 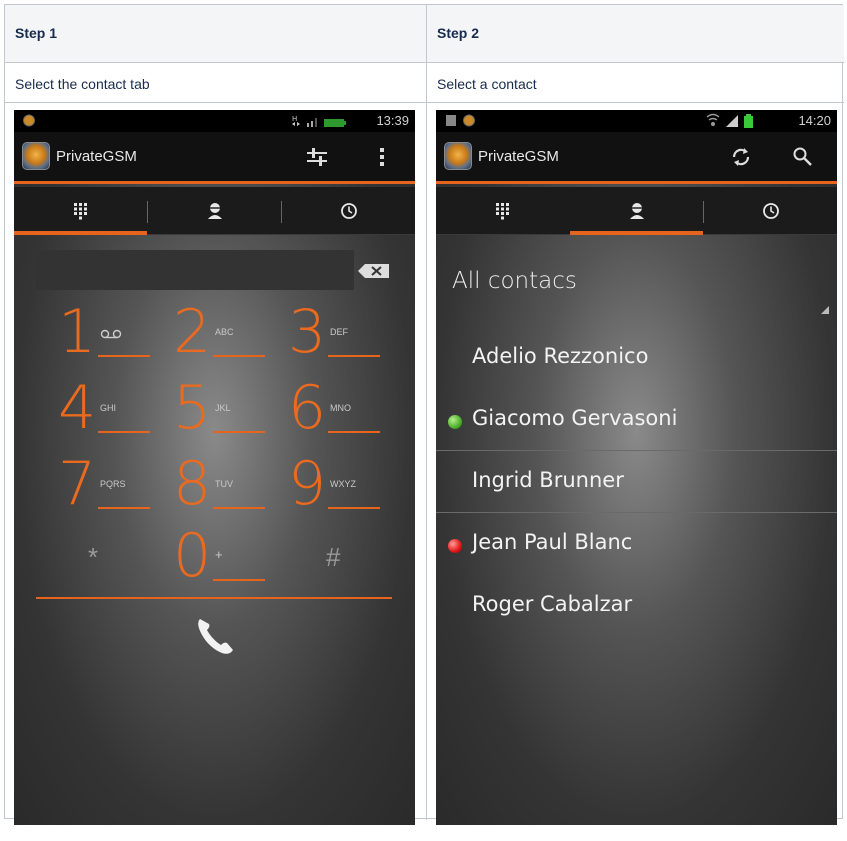 I want to click on history-clock-icon, so click(x=348, y=211).